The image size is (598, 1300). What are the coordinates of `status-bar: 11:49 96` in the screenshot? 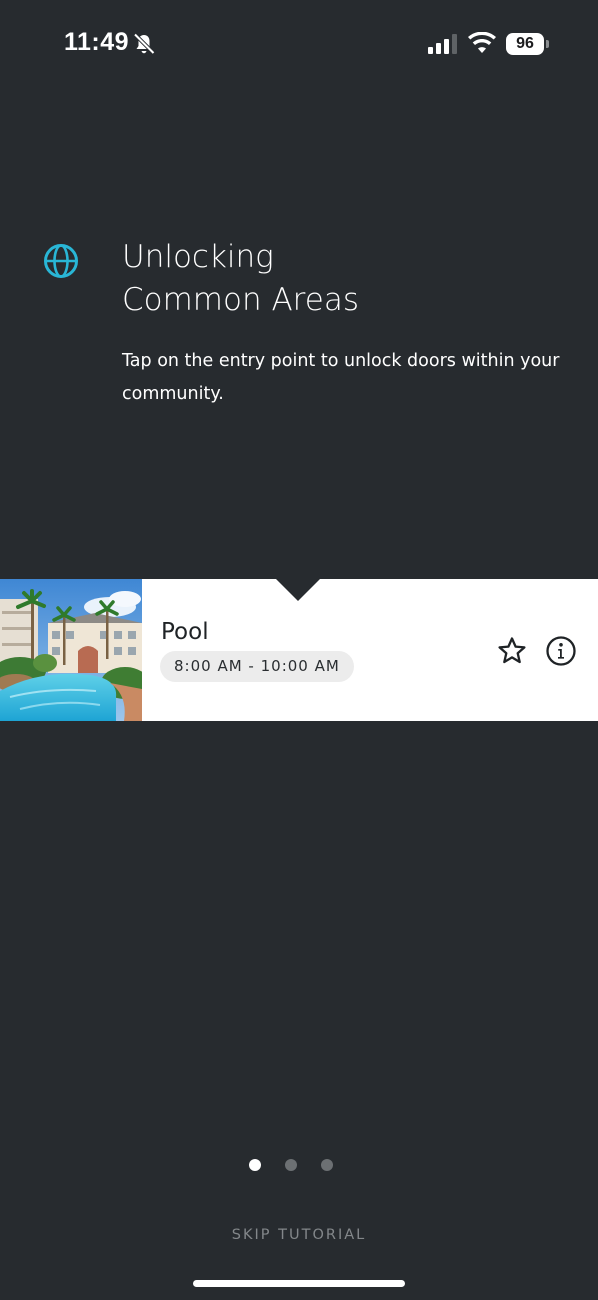 It's located at (299, 45).